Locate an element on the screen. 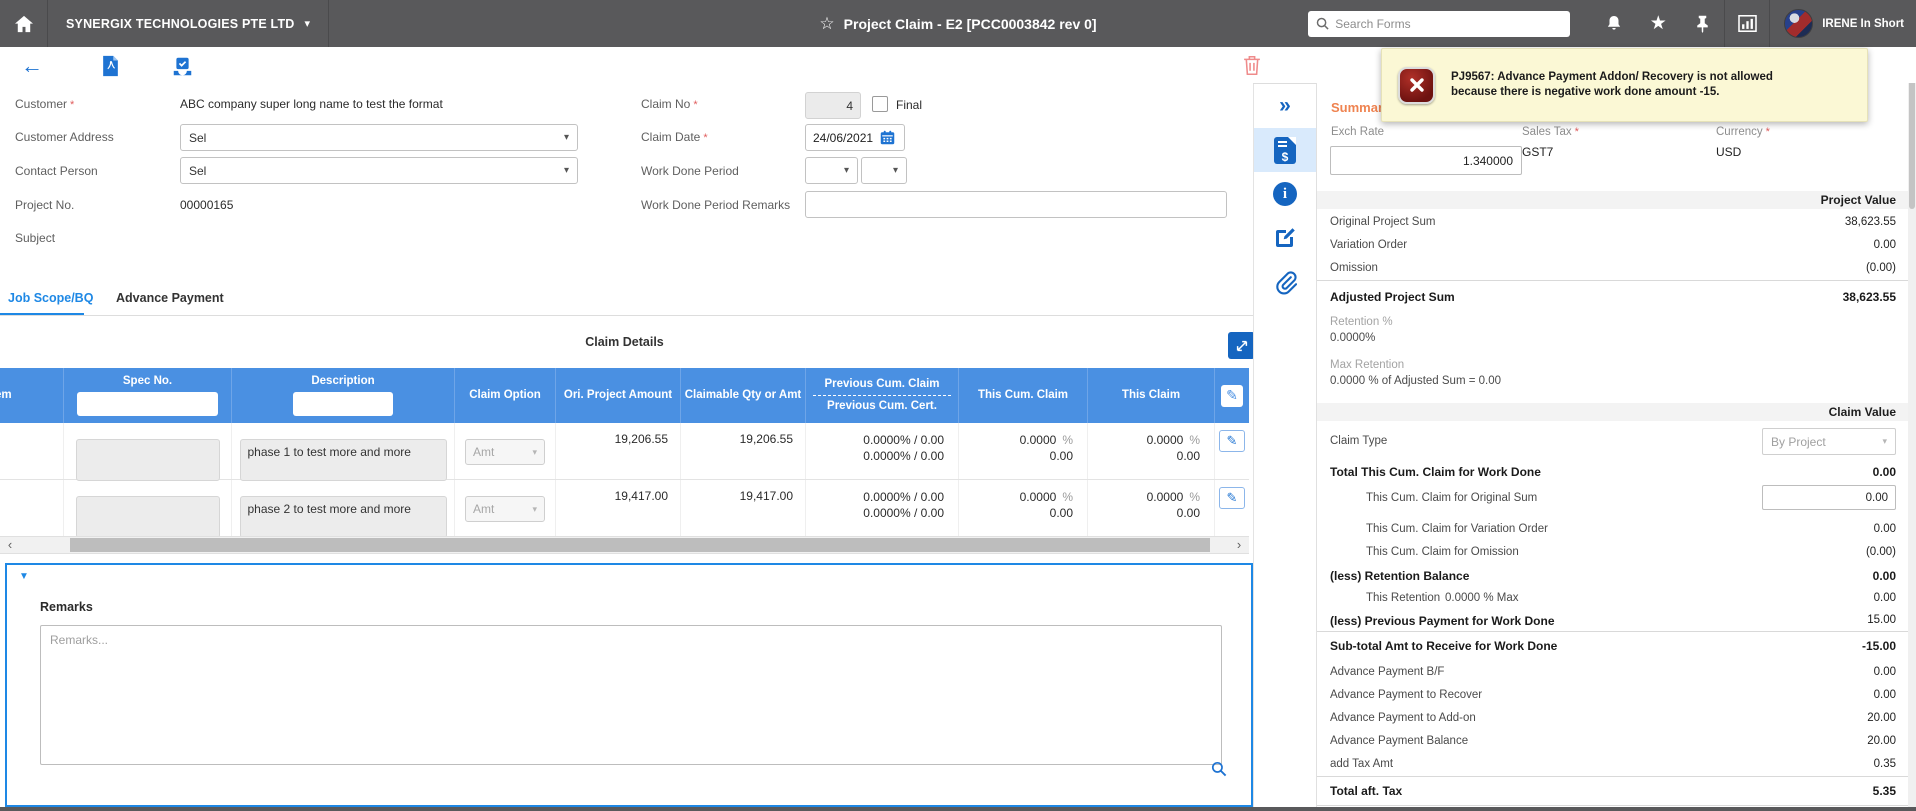  scrollbar-thumb is located at coordinates (640, 545).